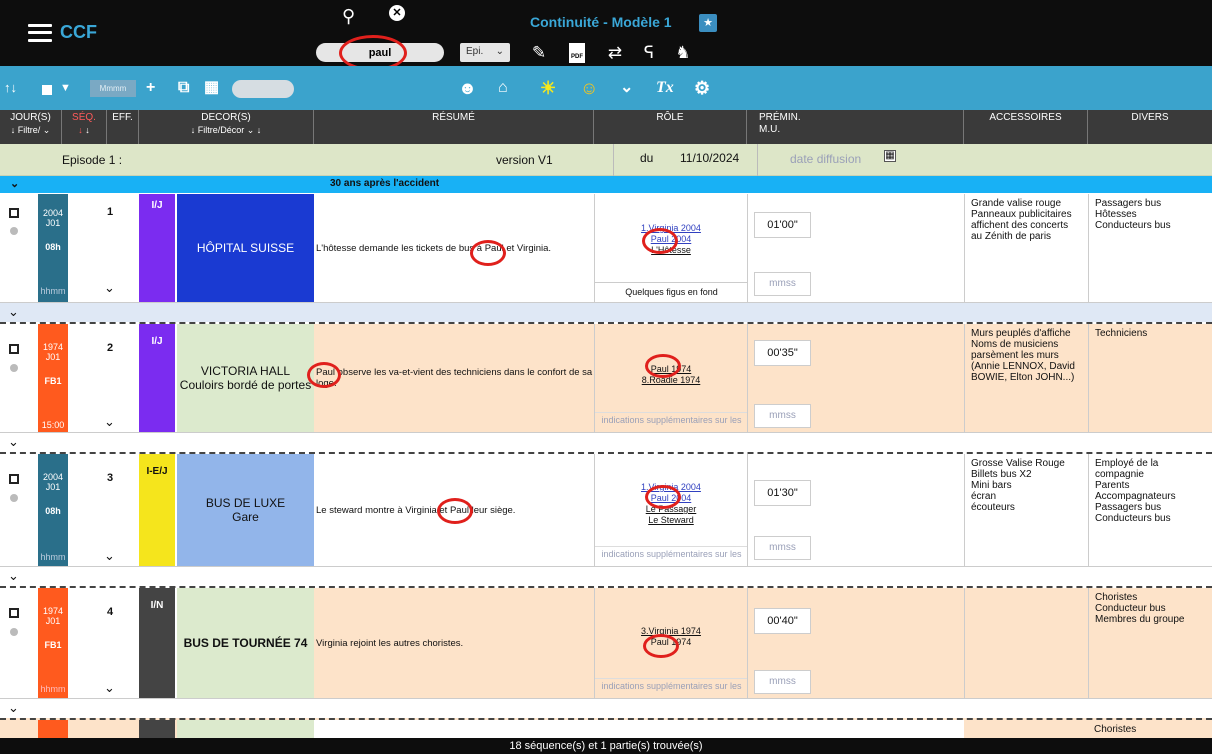 This screenshot has height=754, width=1212. I want to click on day-cell, so click(53, 730).